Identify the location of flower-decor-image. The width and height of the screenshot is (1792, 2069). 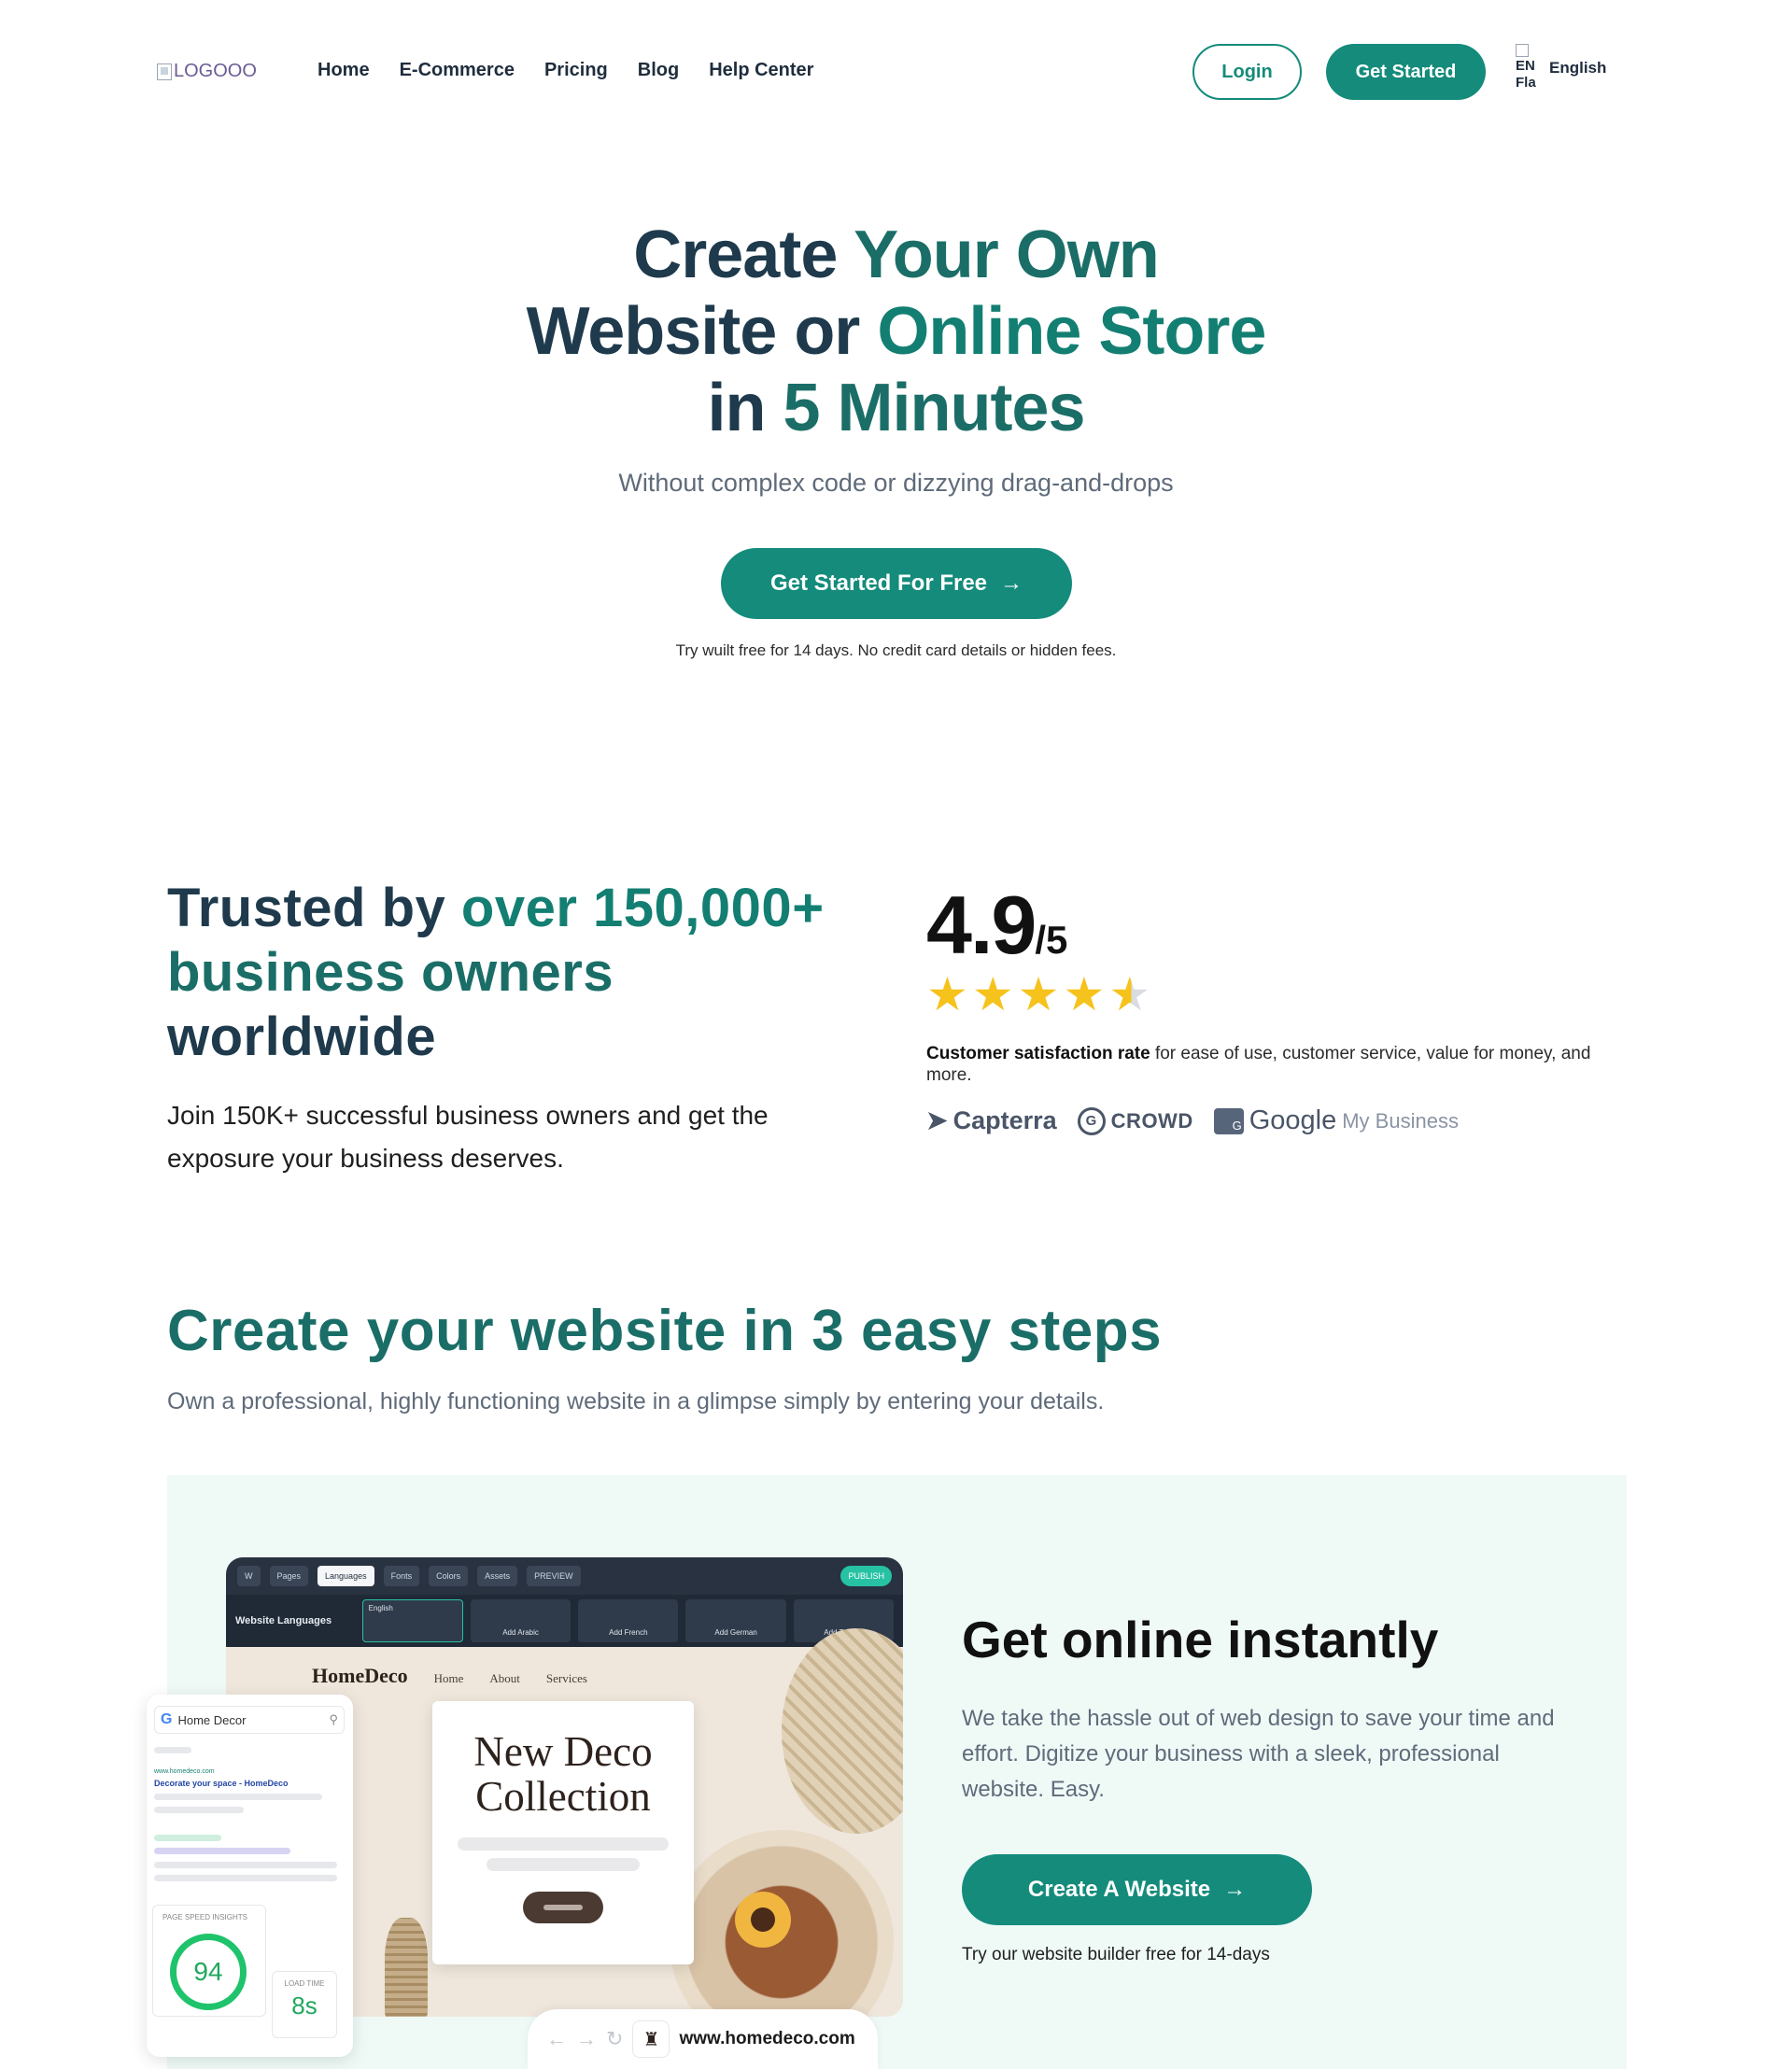
(763, 1920).